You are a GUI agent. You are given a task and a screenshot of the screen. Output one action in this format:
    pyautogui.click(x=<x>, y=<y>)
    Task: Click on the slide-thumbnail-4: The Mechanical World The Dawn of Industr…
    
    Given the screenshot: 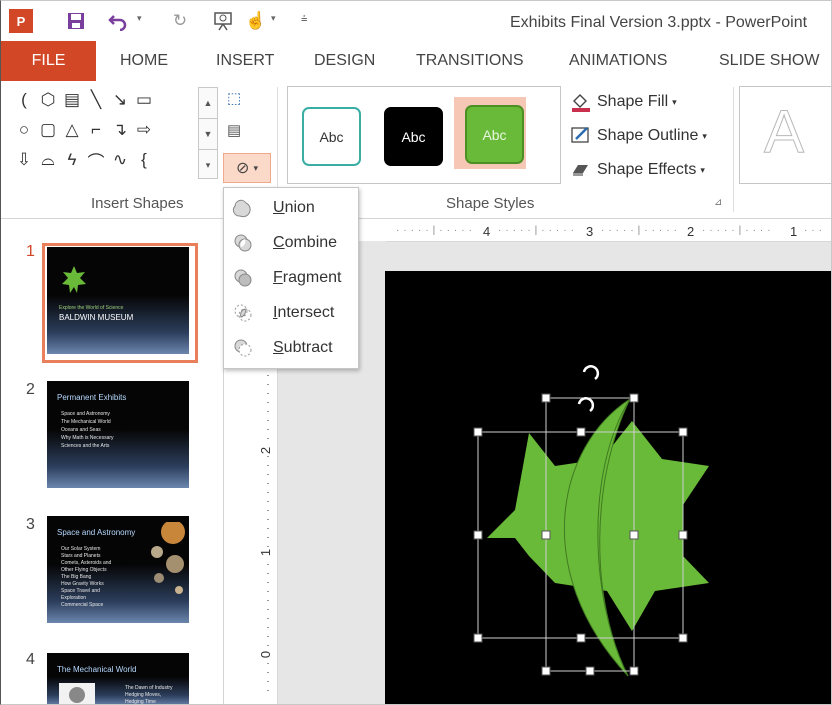 What is the action you would take?
    pyautogui.click(x=118, y=678)
    